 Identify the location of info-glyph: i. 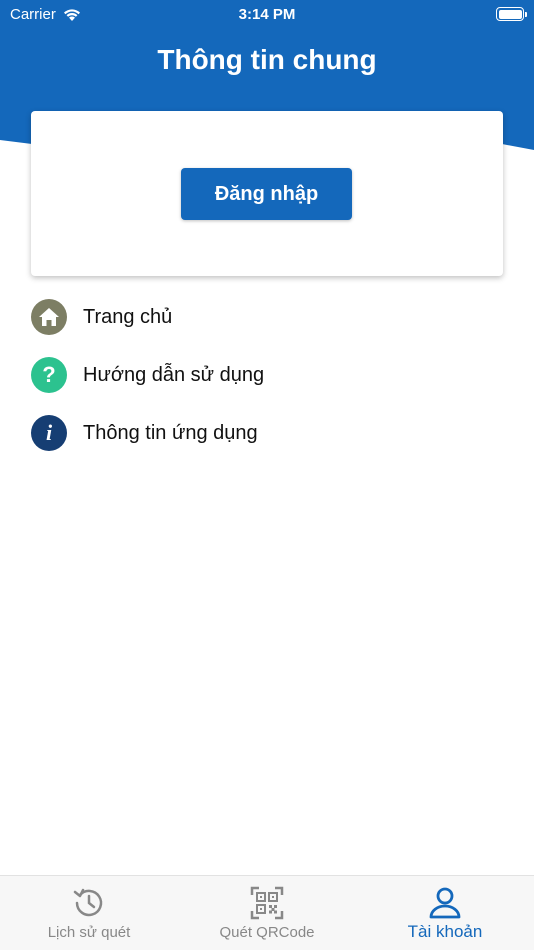
(49, 432).